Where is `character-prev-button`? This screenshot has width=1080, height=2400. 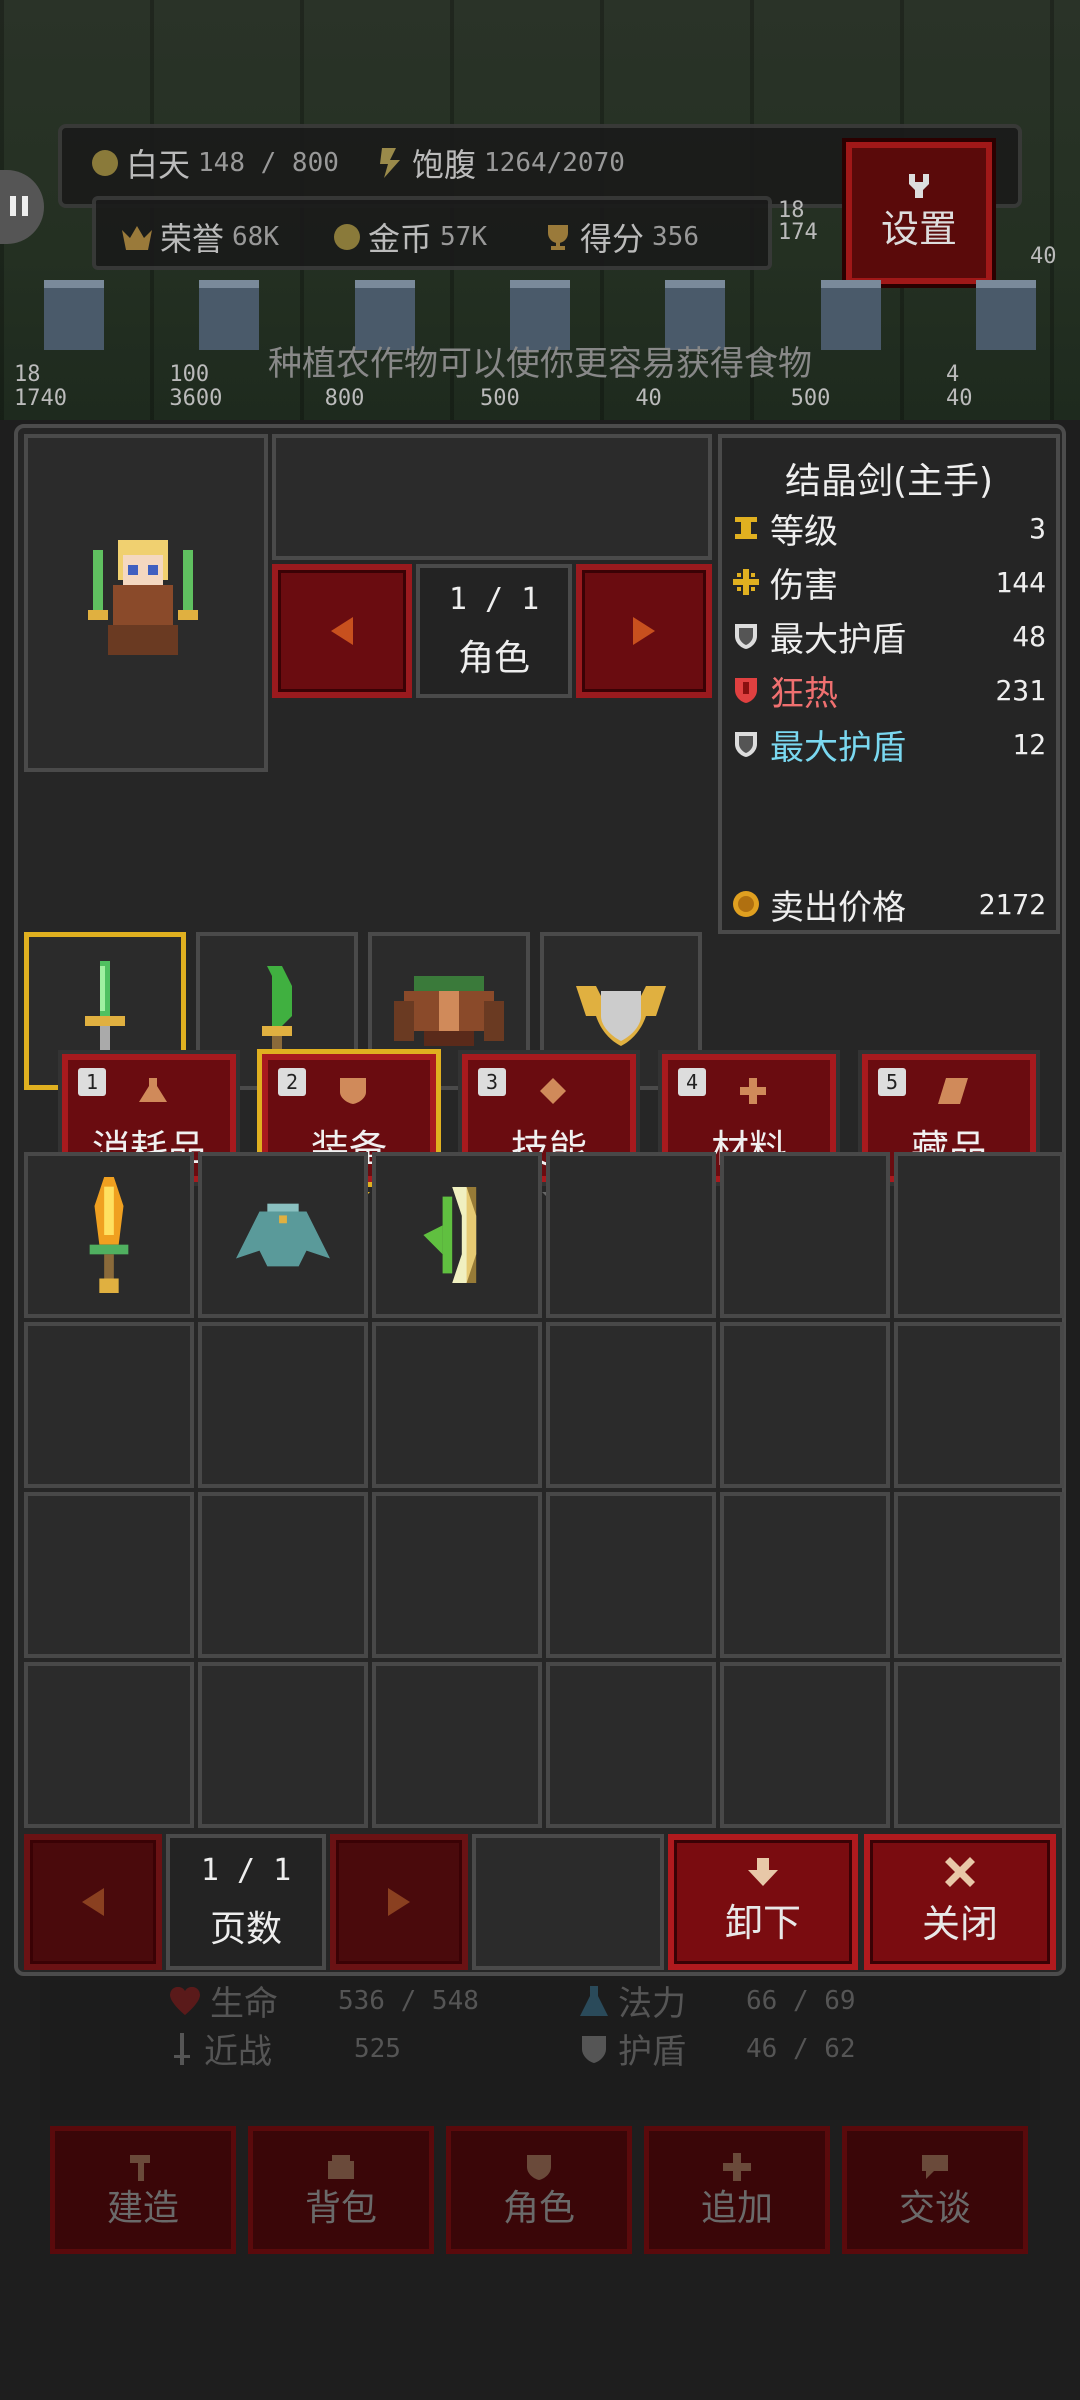
character-prev-button is located at coordinates (342, 631).